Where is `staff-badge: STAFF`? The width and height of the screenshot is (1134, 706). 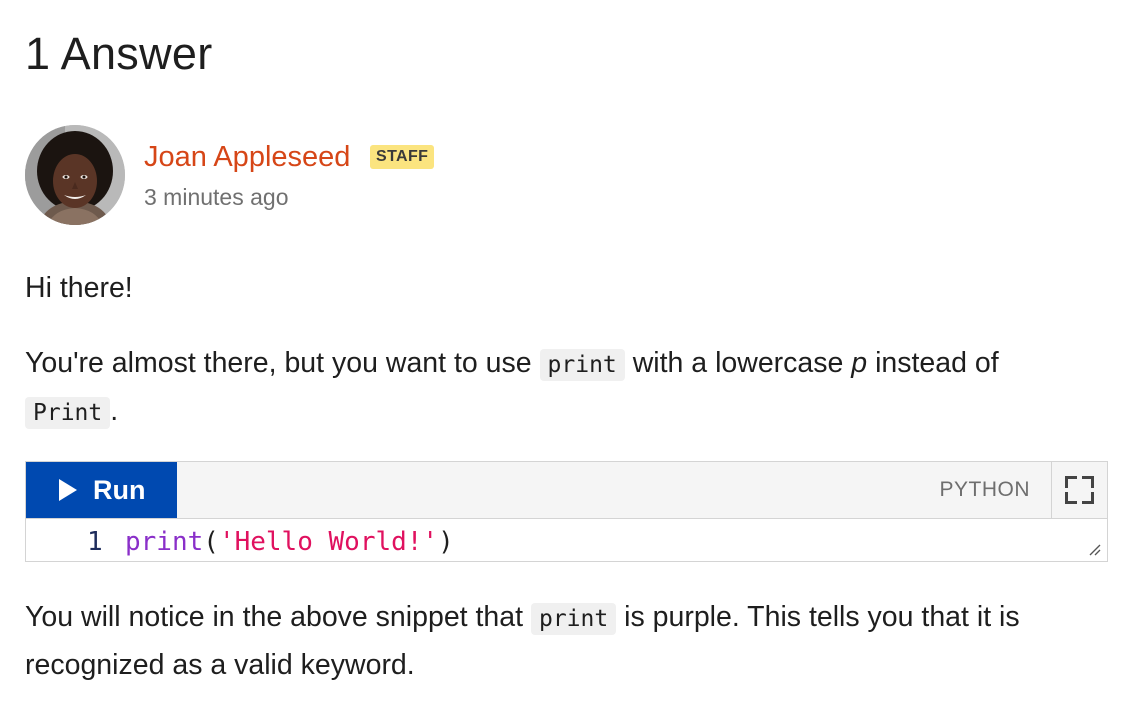
staff-badge: STAFF is located at coordinates (402, 157).